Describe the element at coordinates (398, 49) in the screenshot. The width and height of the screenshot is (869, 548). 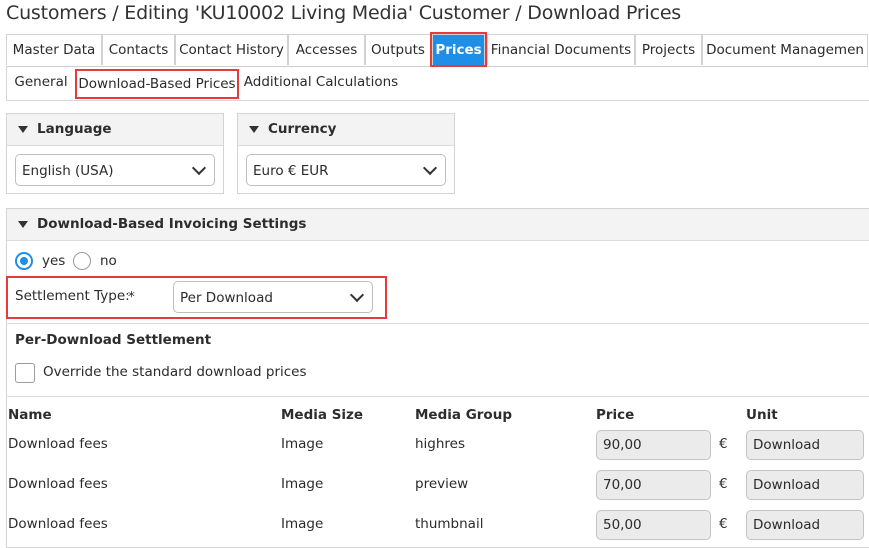
I see `tab-outputs: Outputs` at that location.